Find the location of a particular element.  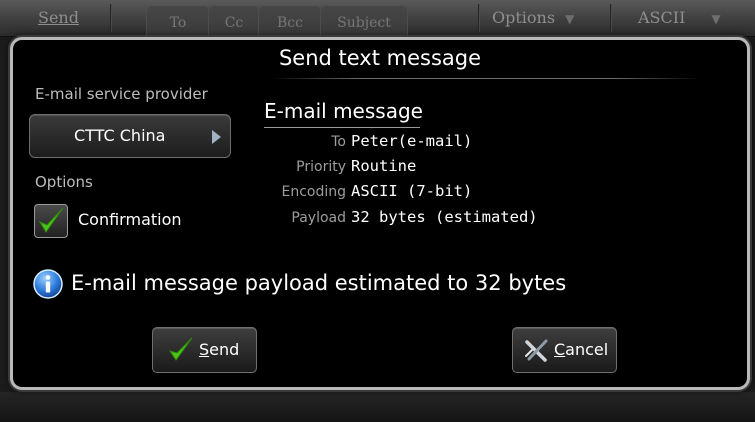

provider-selector-button: CTTC China is located at coordinates (130, 136).